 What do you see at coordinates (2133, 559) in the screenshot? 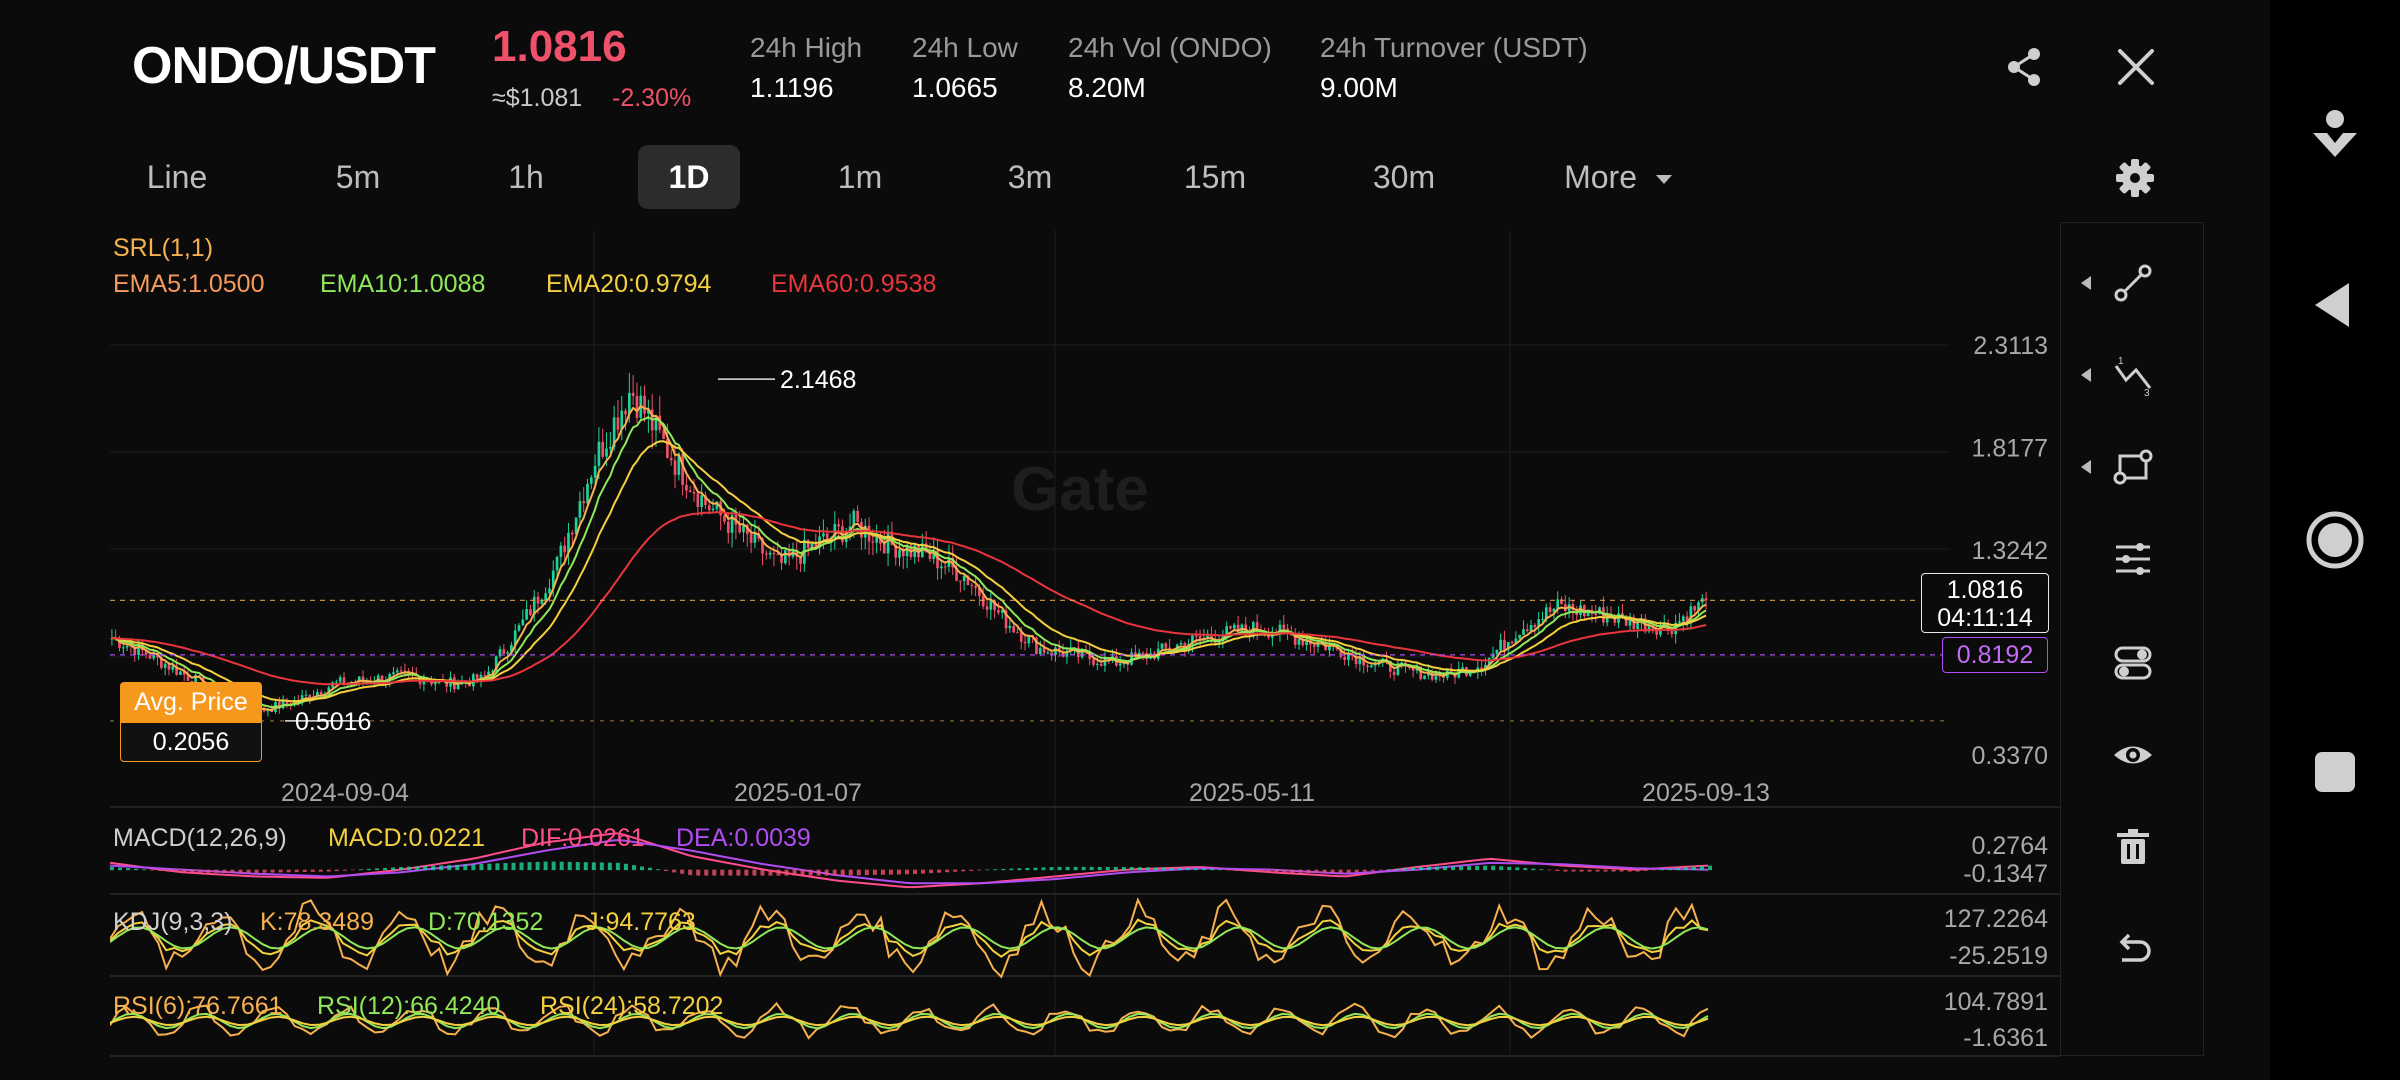
I see `indicator-settings-tool` at bounding box center [2133, 559].